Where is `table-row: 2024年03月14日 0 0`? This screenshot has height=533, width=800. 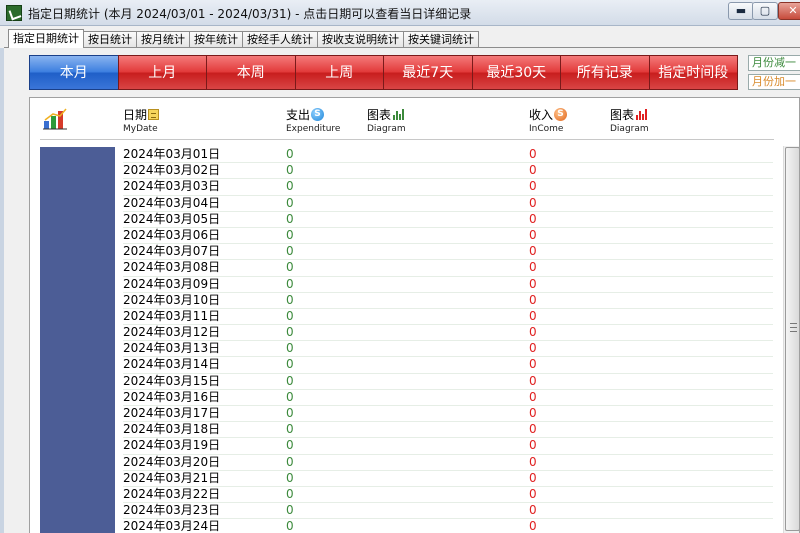
table-row: 2024年03月14日 0 0 is located at coordinates (448, 365).